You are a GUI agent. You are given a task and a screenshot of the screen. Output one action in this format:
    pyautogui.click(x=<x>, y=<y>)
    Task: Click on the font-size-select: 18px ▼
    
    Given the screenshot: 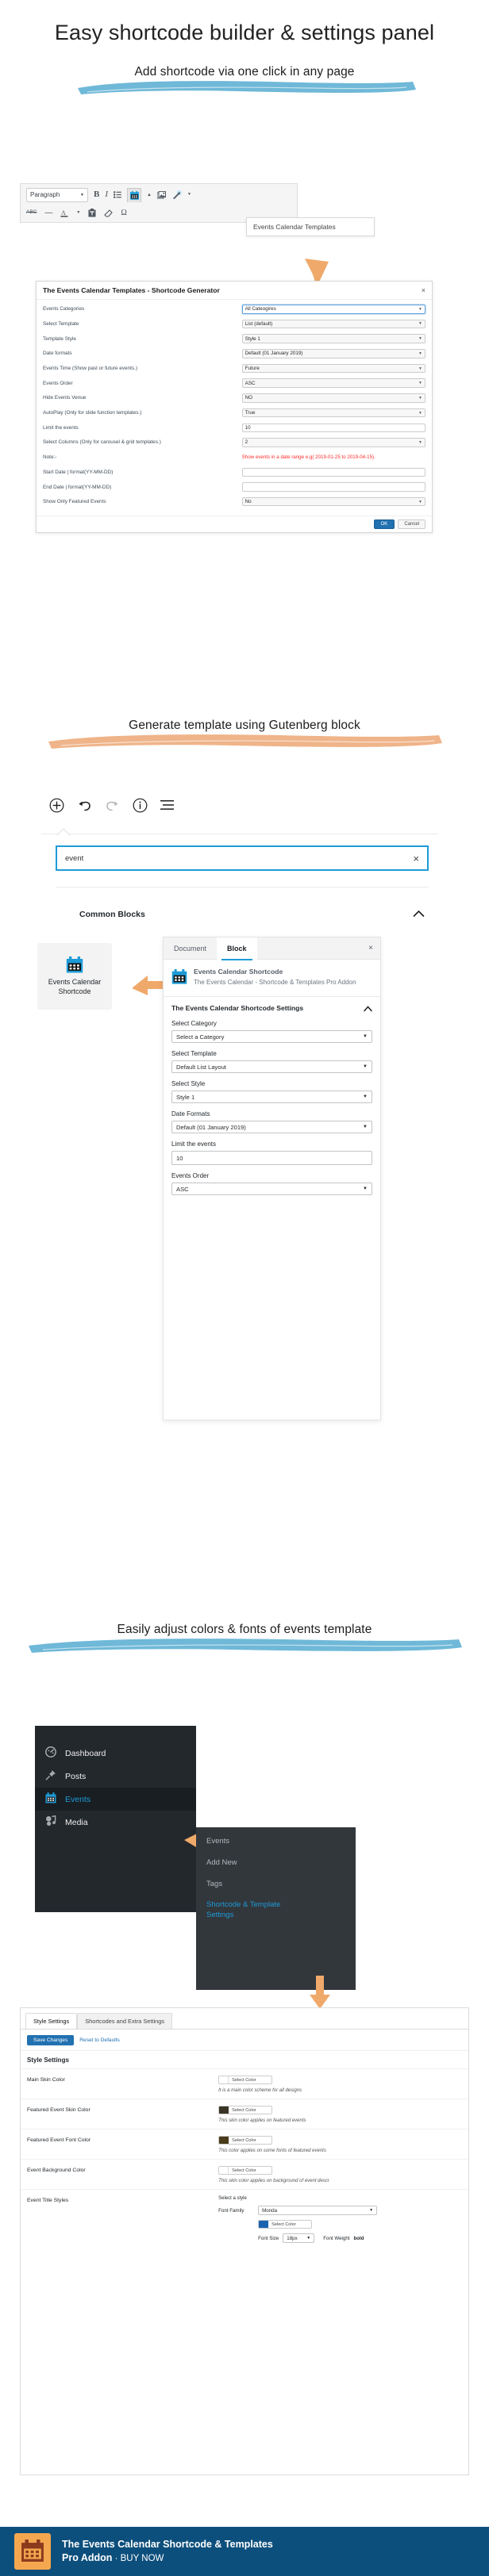 What is the action you would take?
    pyautogui.click(x=299, y=2238)
    